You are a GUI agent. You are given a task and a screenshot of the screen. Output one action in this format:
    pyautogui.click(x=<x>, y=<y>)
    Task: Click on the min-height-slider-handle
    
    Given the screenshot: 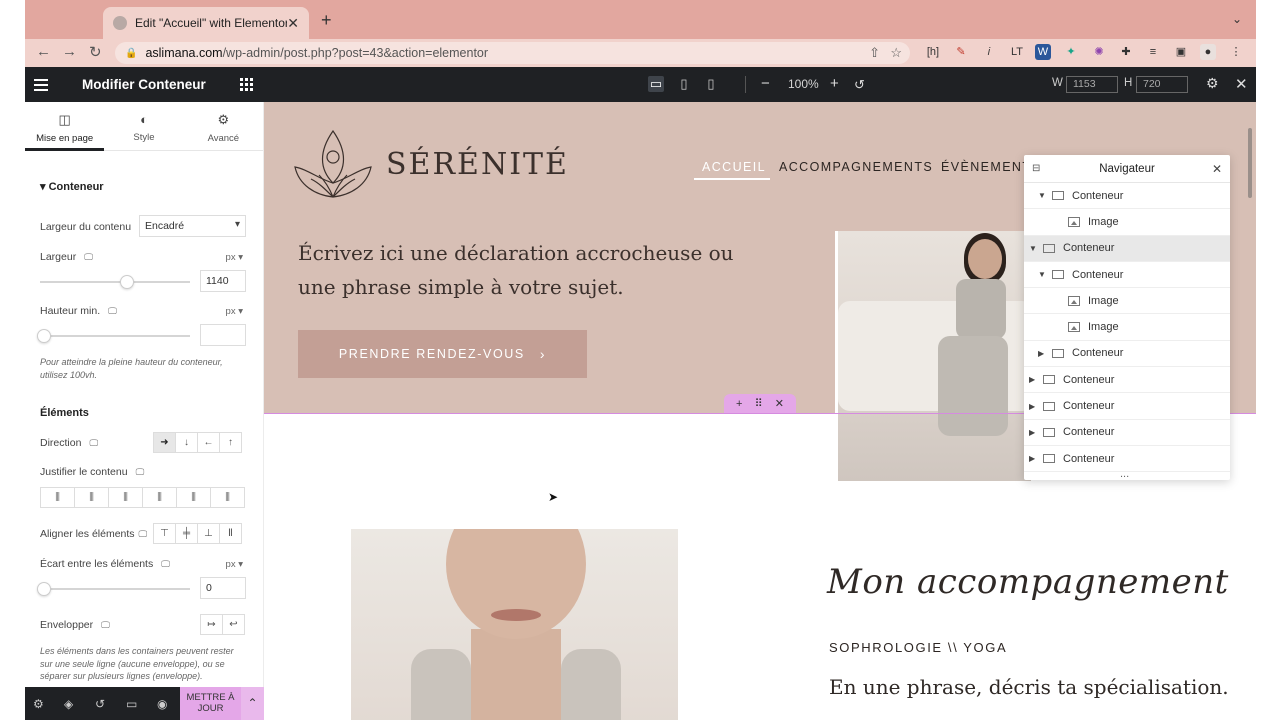 What is the action you would take?
    pyautogui.click(x=44, y=336)
    